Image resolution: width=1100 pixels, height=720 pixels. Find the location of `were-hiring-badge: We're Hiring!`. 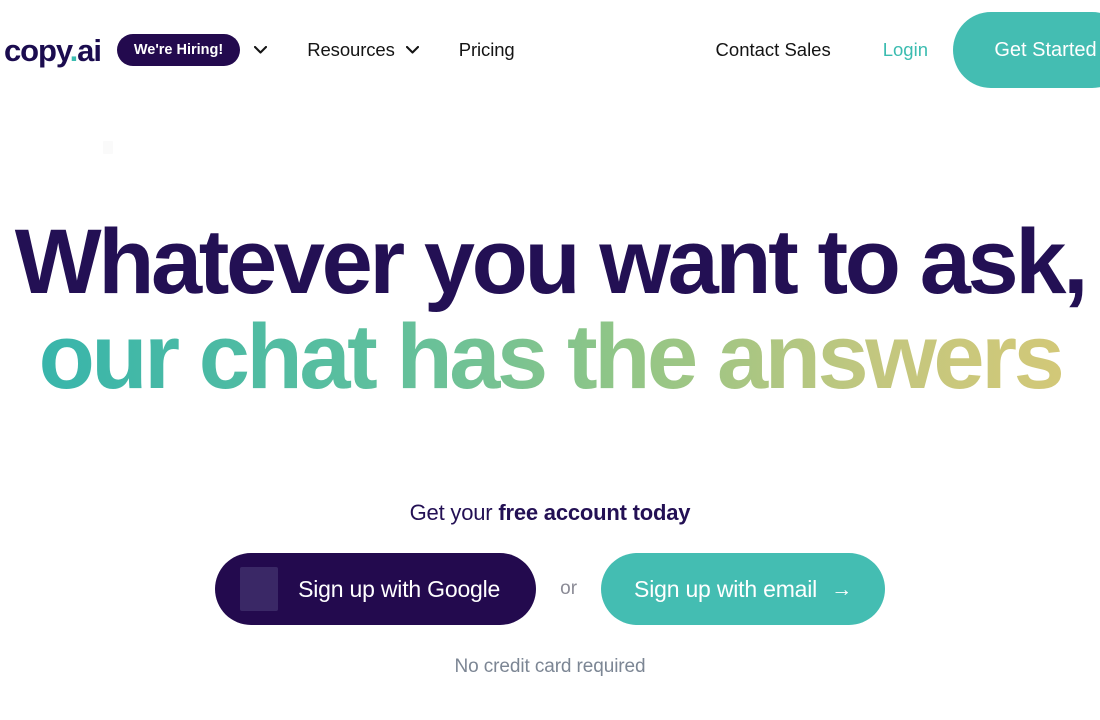

were-hiring-badge: We're Hiring! is located at coordinates (178, 50).